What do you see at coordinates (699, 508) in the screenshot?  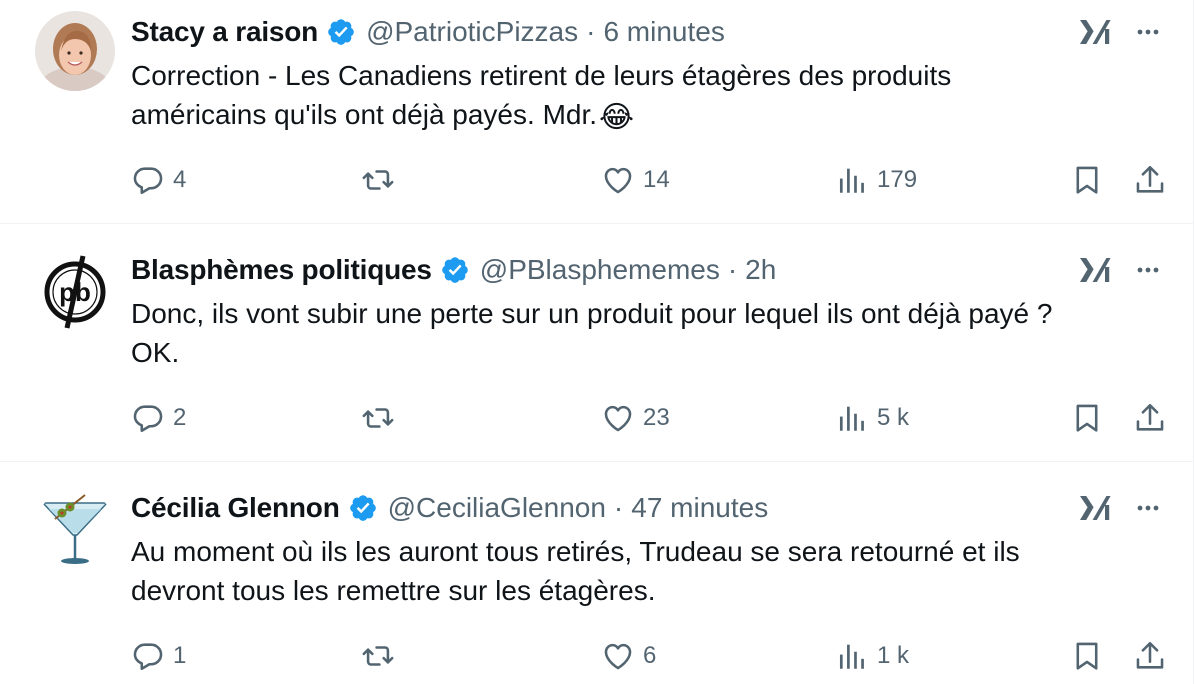 I see `timestamp: 47 minutes` at bounding box center [699, 508].